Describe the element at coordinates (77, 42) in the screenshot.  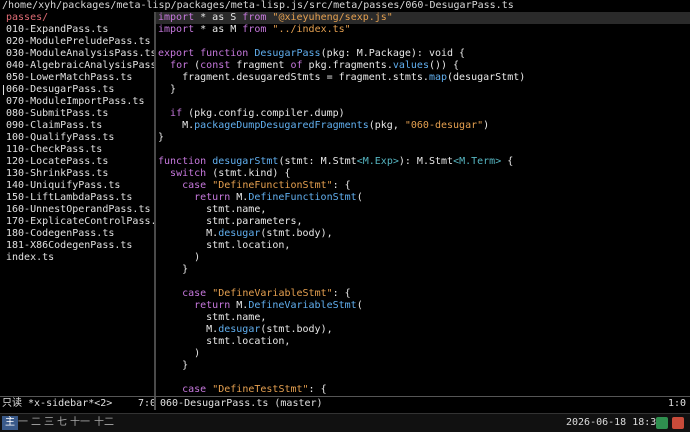
I see `sidebar-file-item: 020-ModulePreludePass.ts` at that location.